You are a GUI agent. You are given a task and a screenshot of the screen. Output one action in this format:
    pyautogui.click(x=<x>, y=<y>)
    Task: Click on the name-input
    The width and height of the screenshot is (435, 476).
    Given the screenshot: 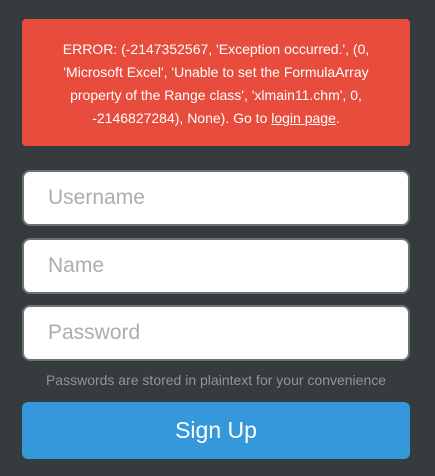 What is the action you would take?
    pyautogui.click(x=216, y=266)
    